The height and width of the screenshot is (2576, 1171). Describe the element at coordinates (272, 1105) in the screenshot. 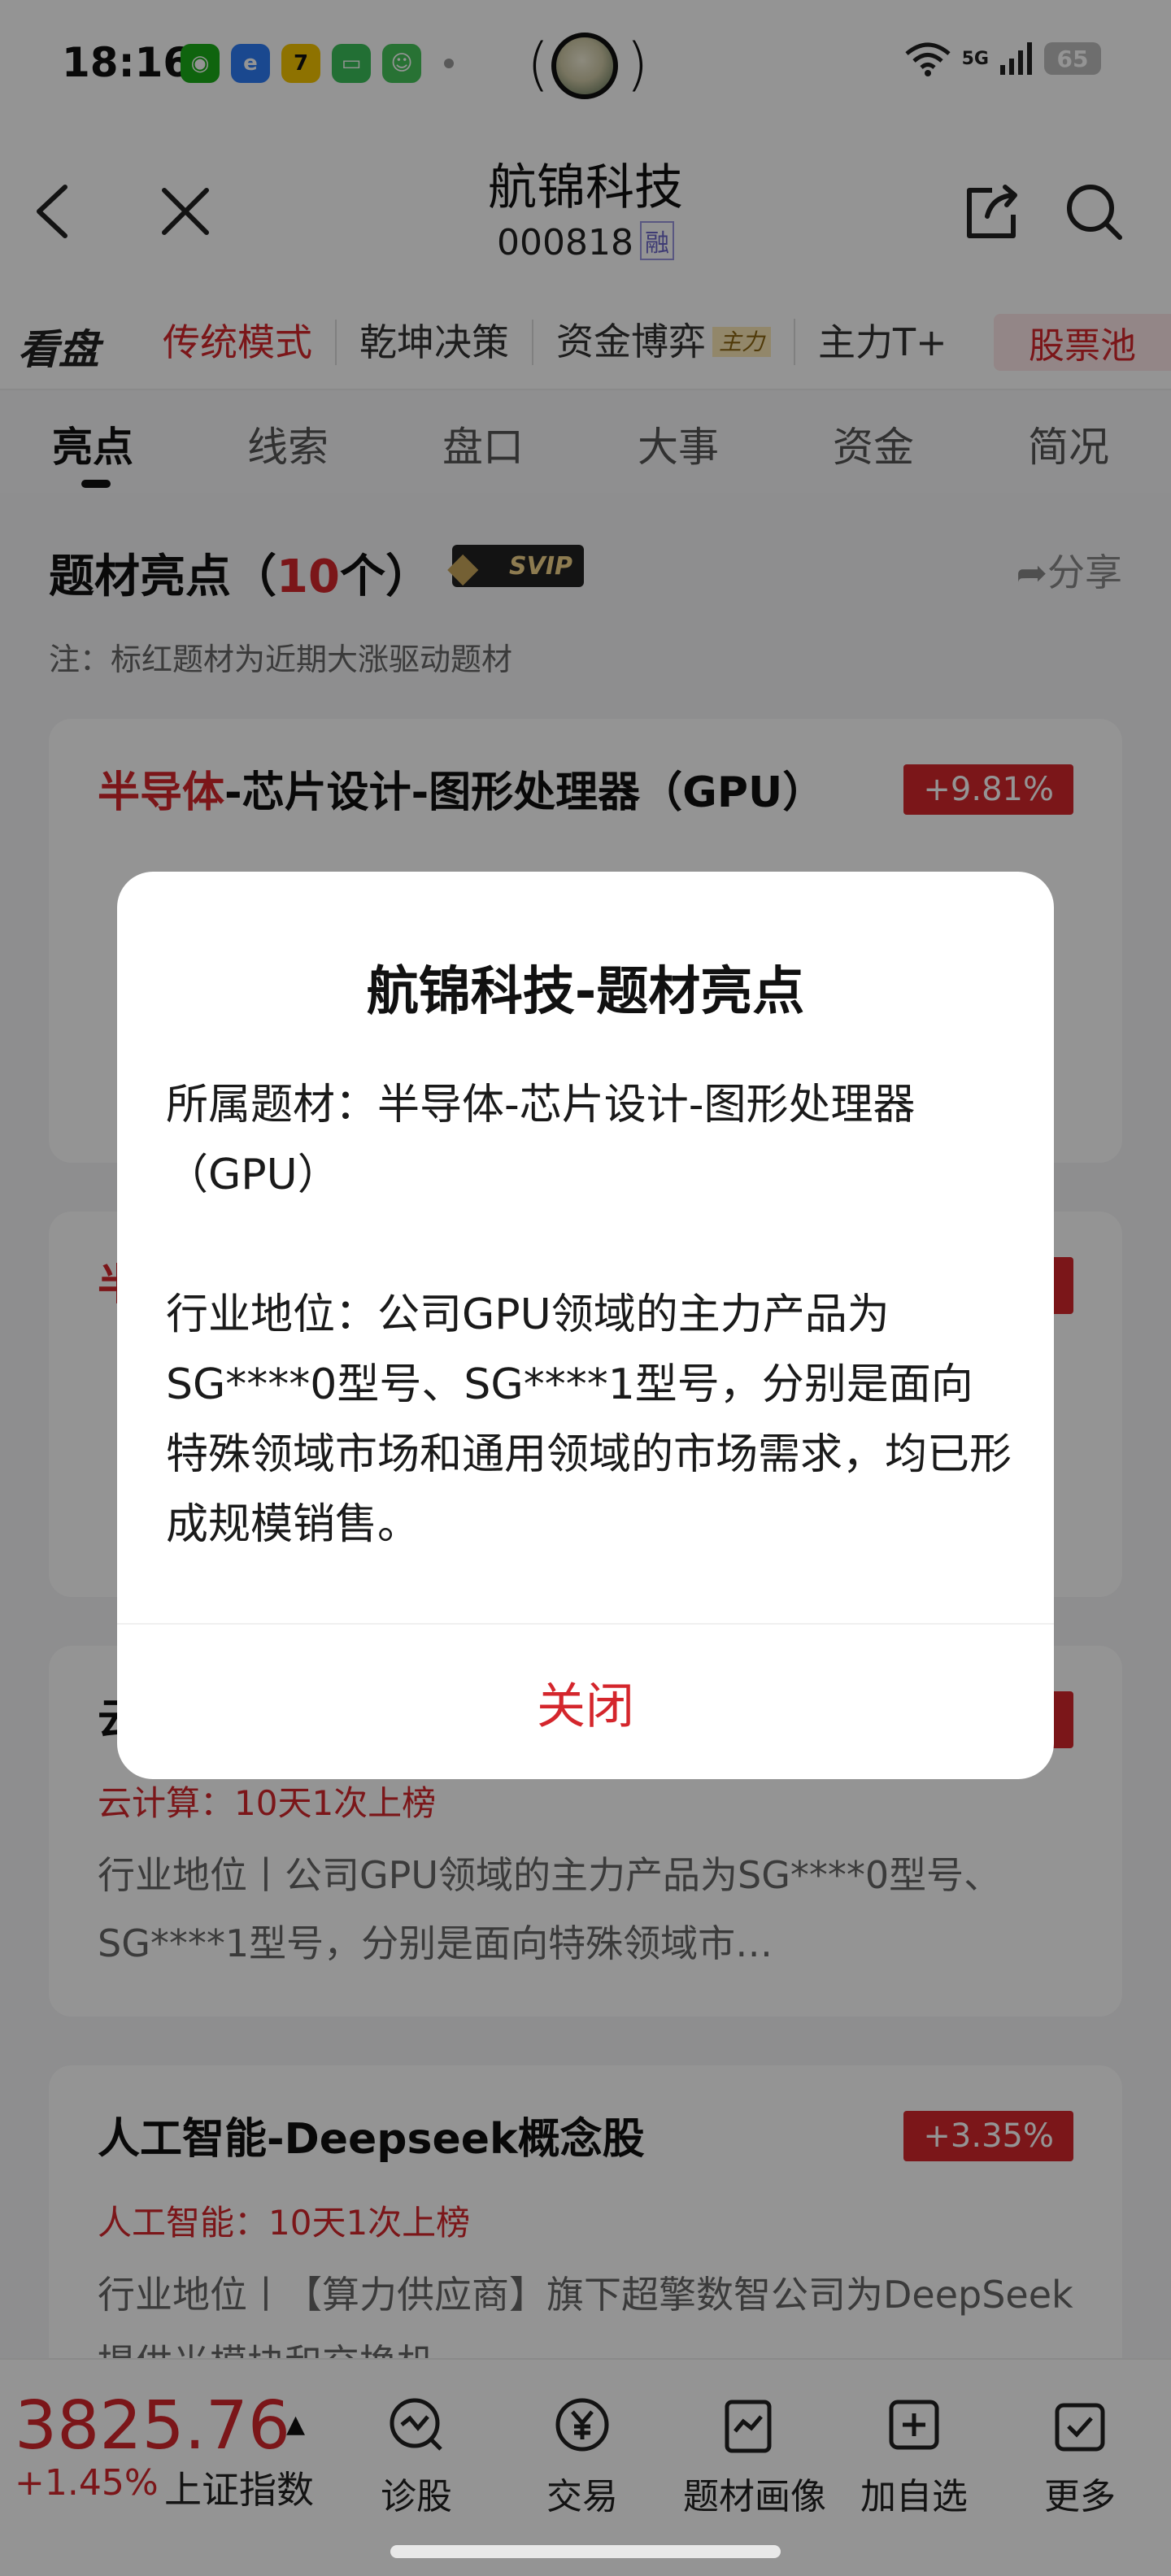

I see `dialog-theme-label: 所属题材：` at that location.